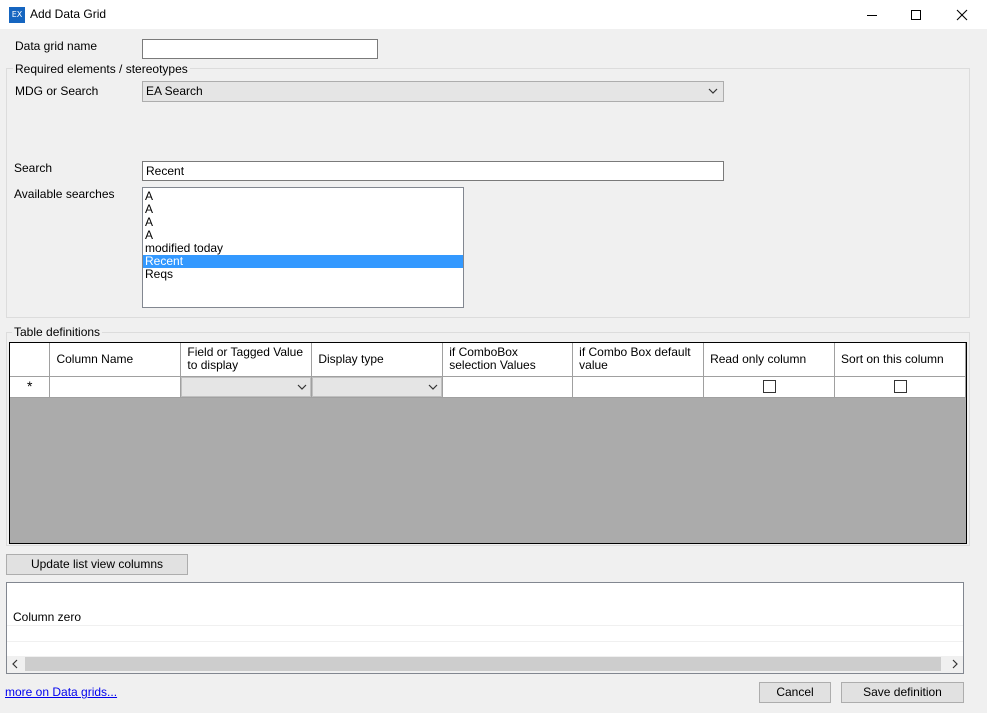  I want to click on save-definition-button: Save definition, so click(902, 692).